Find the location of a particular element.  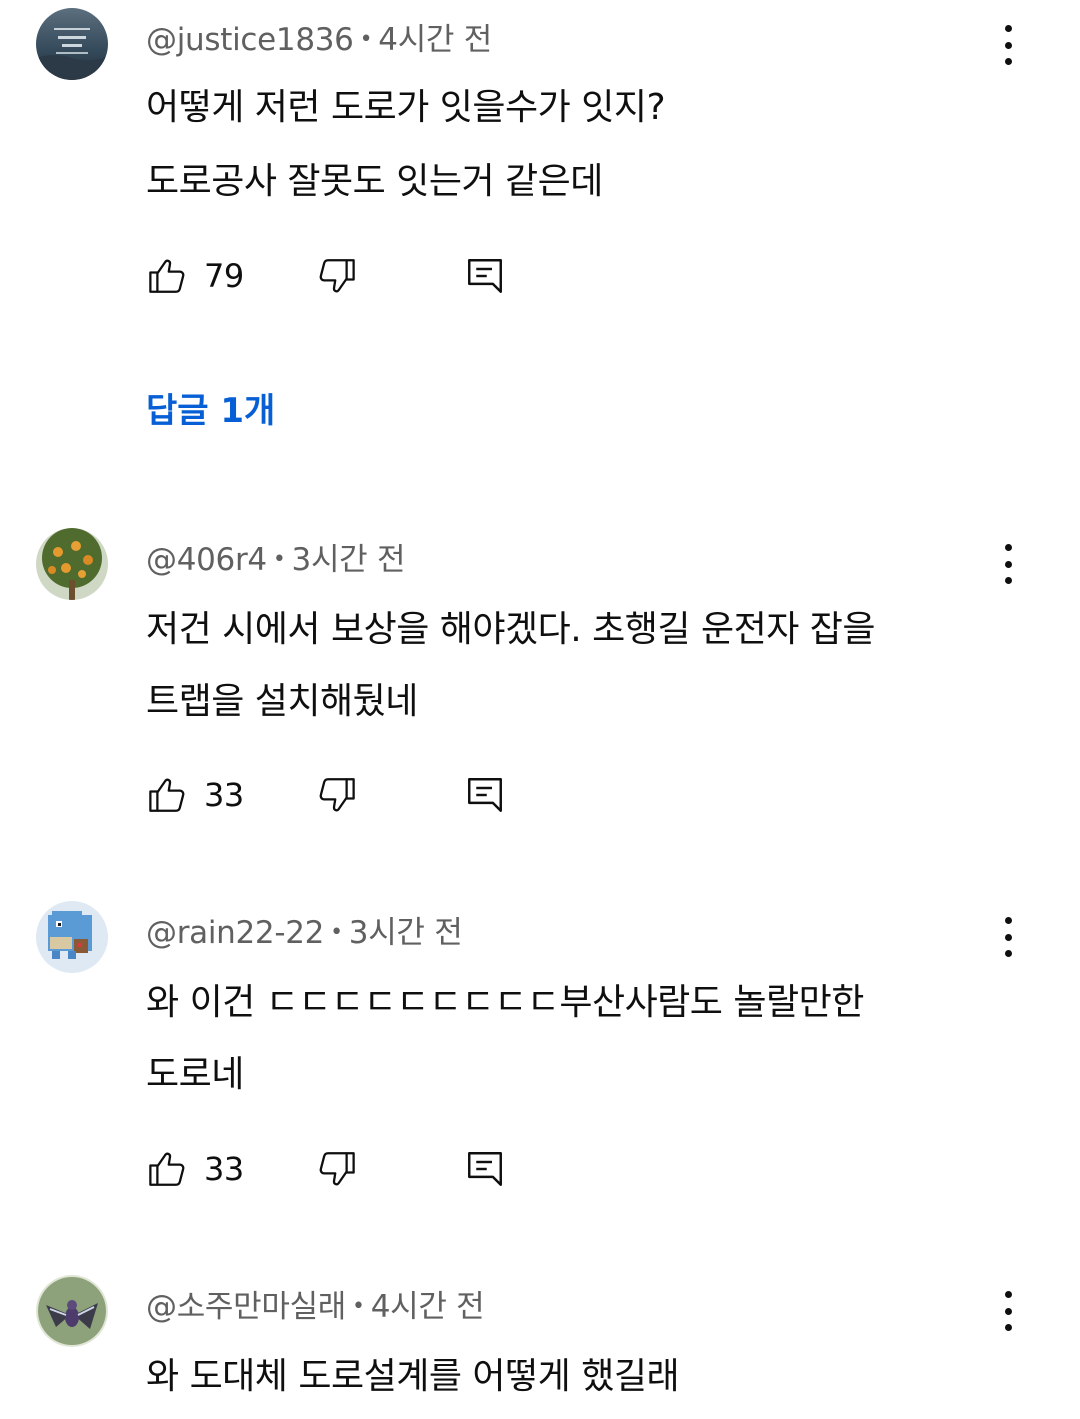

comment-meta: @rain22-22 • 3시간 전 is located at coordinates (304, 929).